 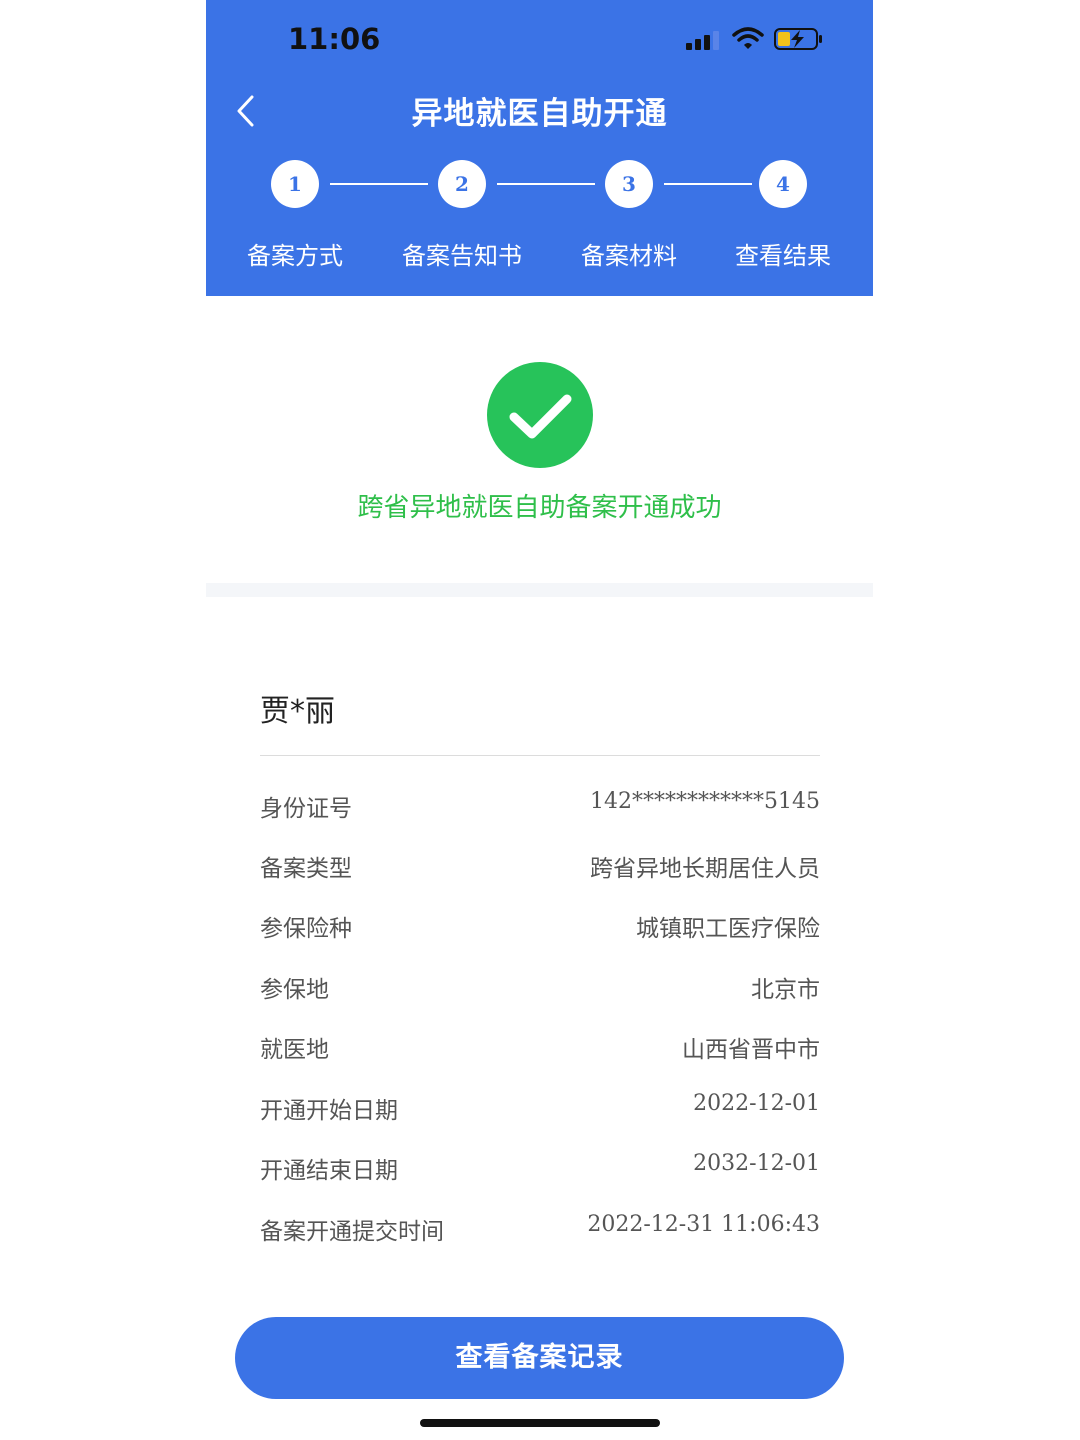 What do you see at coordinates (306, 869) in the screenshot?
I see `detail-label: 备案类型` at bounding box center [306, 869].